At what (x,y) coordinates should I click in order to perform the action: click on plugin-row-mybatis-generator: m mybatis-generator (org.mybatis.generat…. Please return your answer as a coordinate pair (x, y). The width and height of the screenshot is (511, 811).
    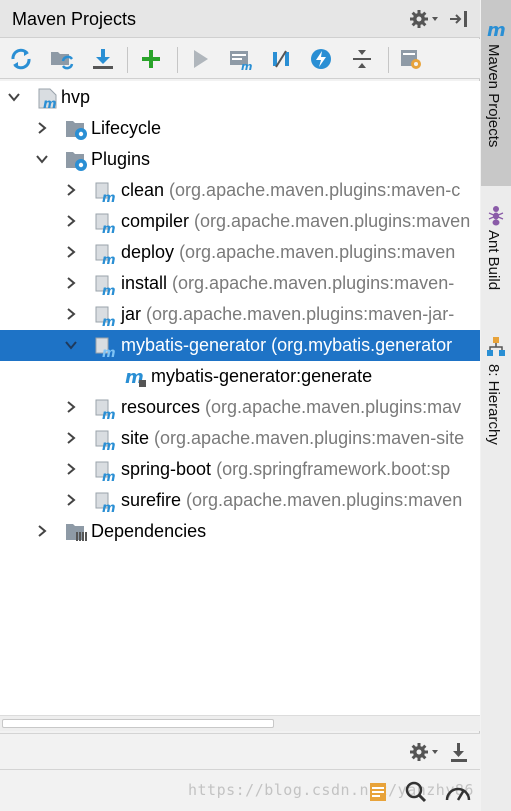
    Looking at the image, I should click on (240, 345).